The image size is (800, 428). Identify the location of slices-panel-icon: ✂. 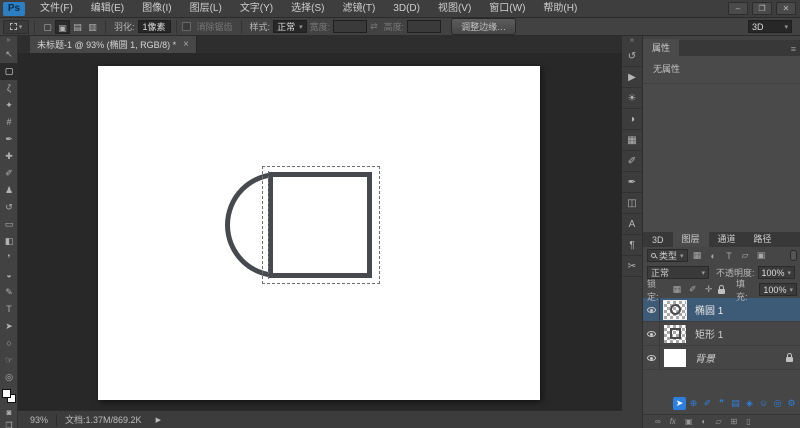
(632, 266).